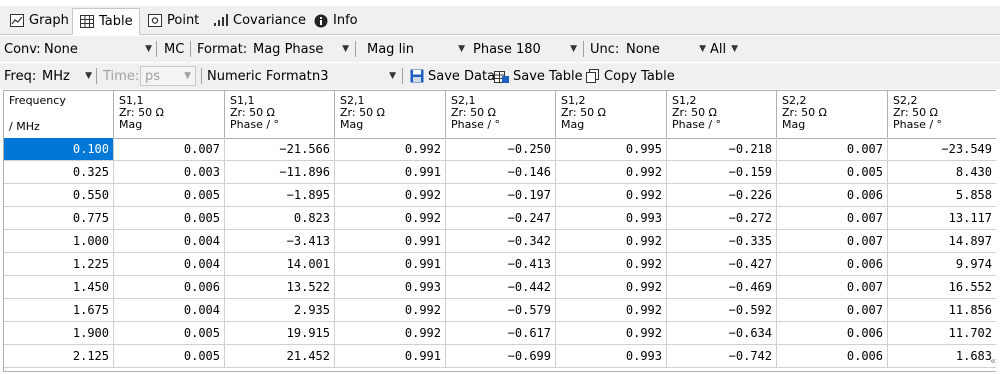 This screenshot has height=374, width=1000. Describe the element at coordinates (280, 172) in the screenshot. I see `table-cell: −11.896` at that location.